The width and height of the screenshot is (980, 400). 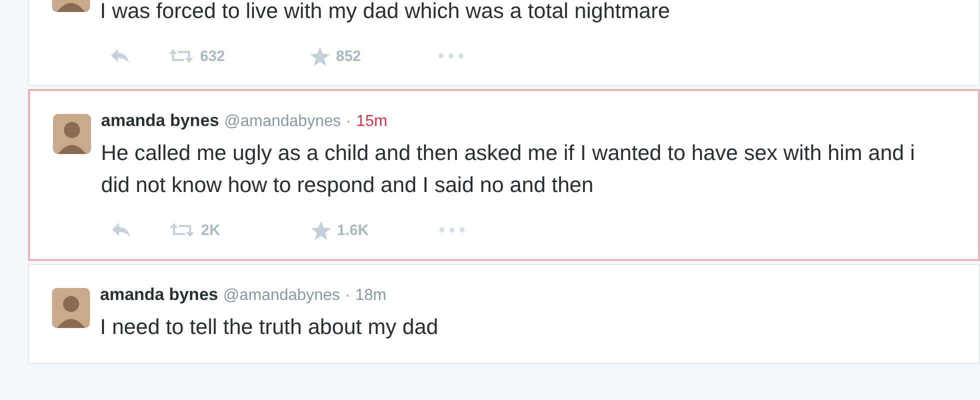 I want to click on tweet-text: He called me ugly as a child and then asked me if I wanted to have sex with him and i did not know how to respond and I said no and then, so click(x=508, y=169).